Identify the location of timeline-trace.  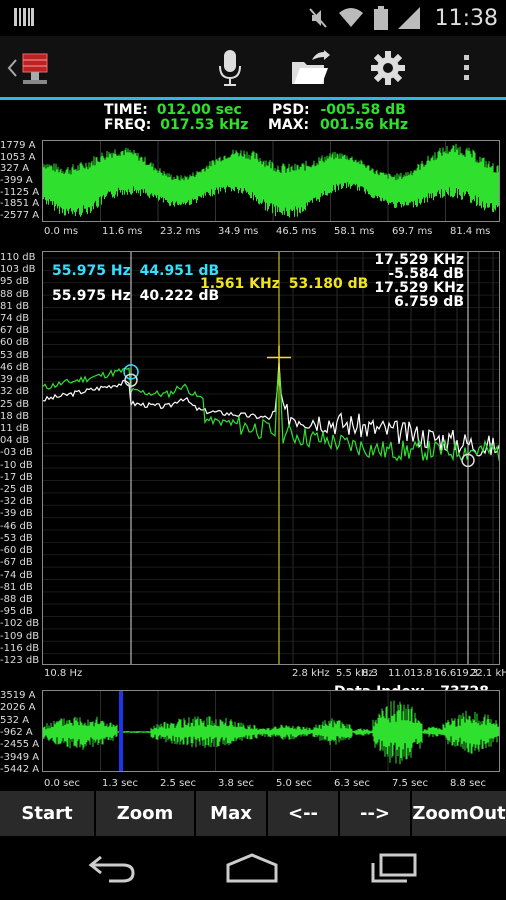
(271, 731).